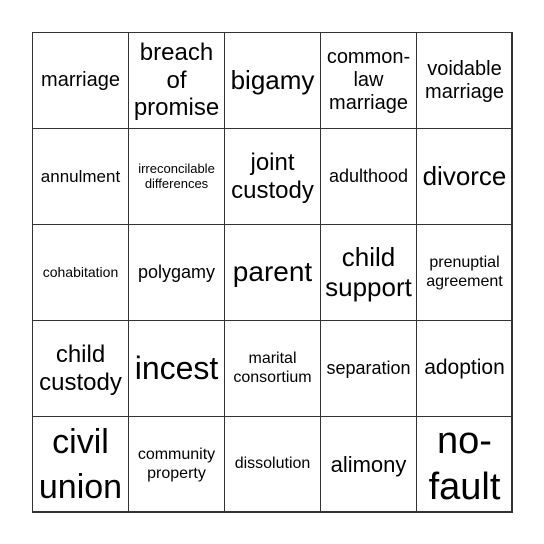 The image size is (544, 544). I want to click on bingo-cell: voidable marriage, so click(464, 80).